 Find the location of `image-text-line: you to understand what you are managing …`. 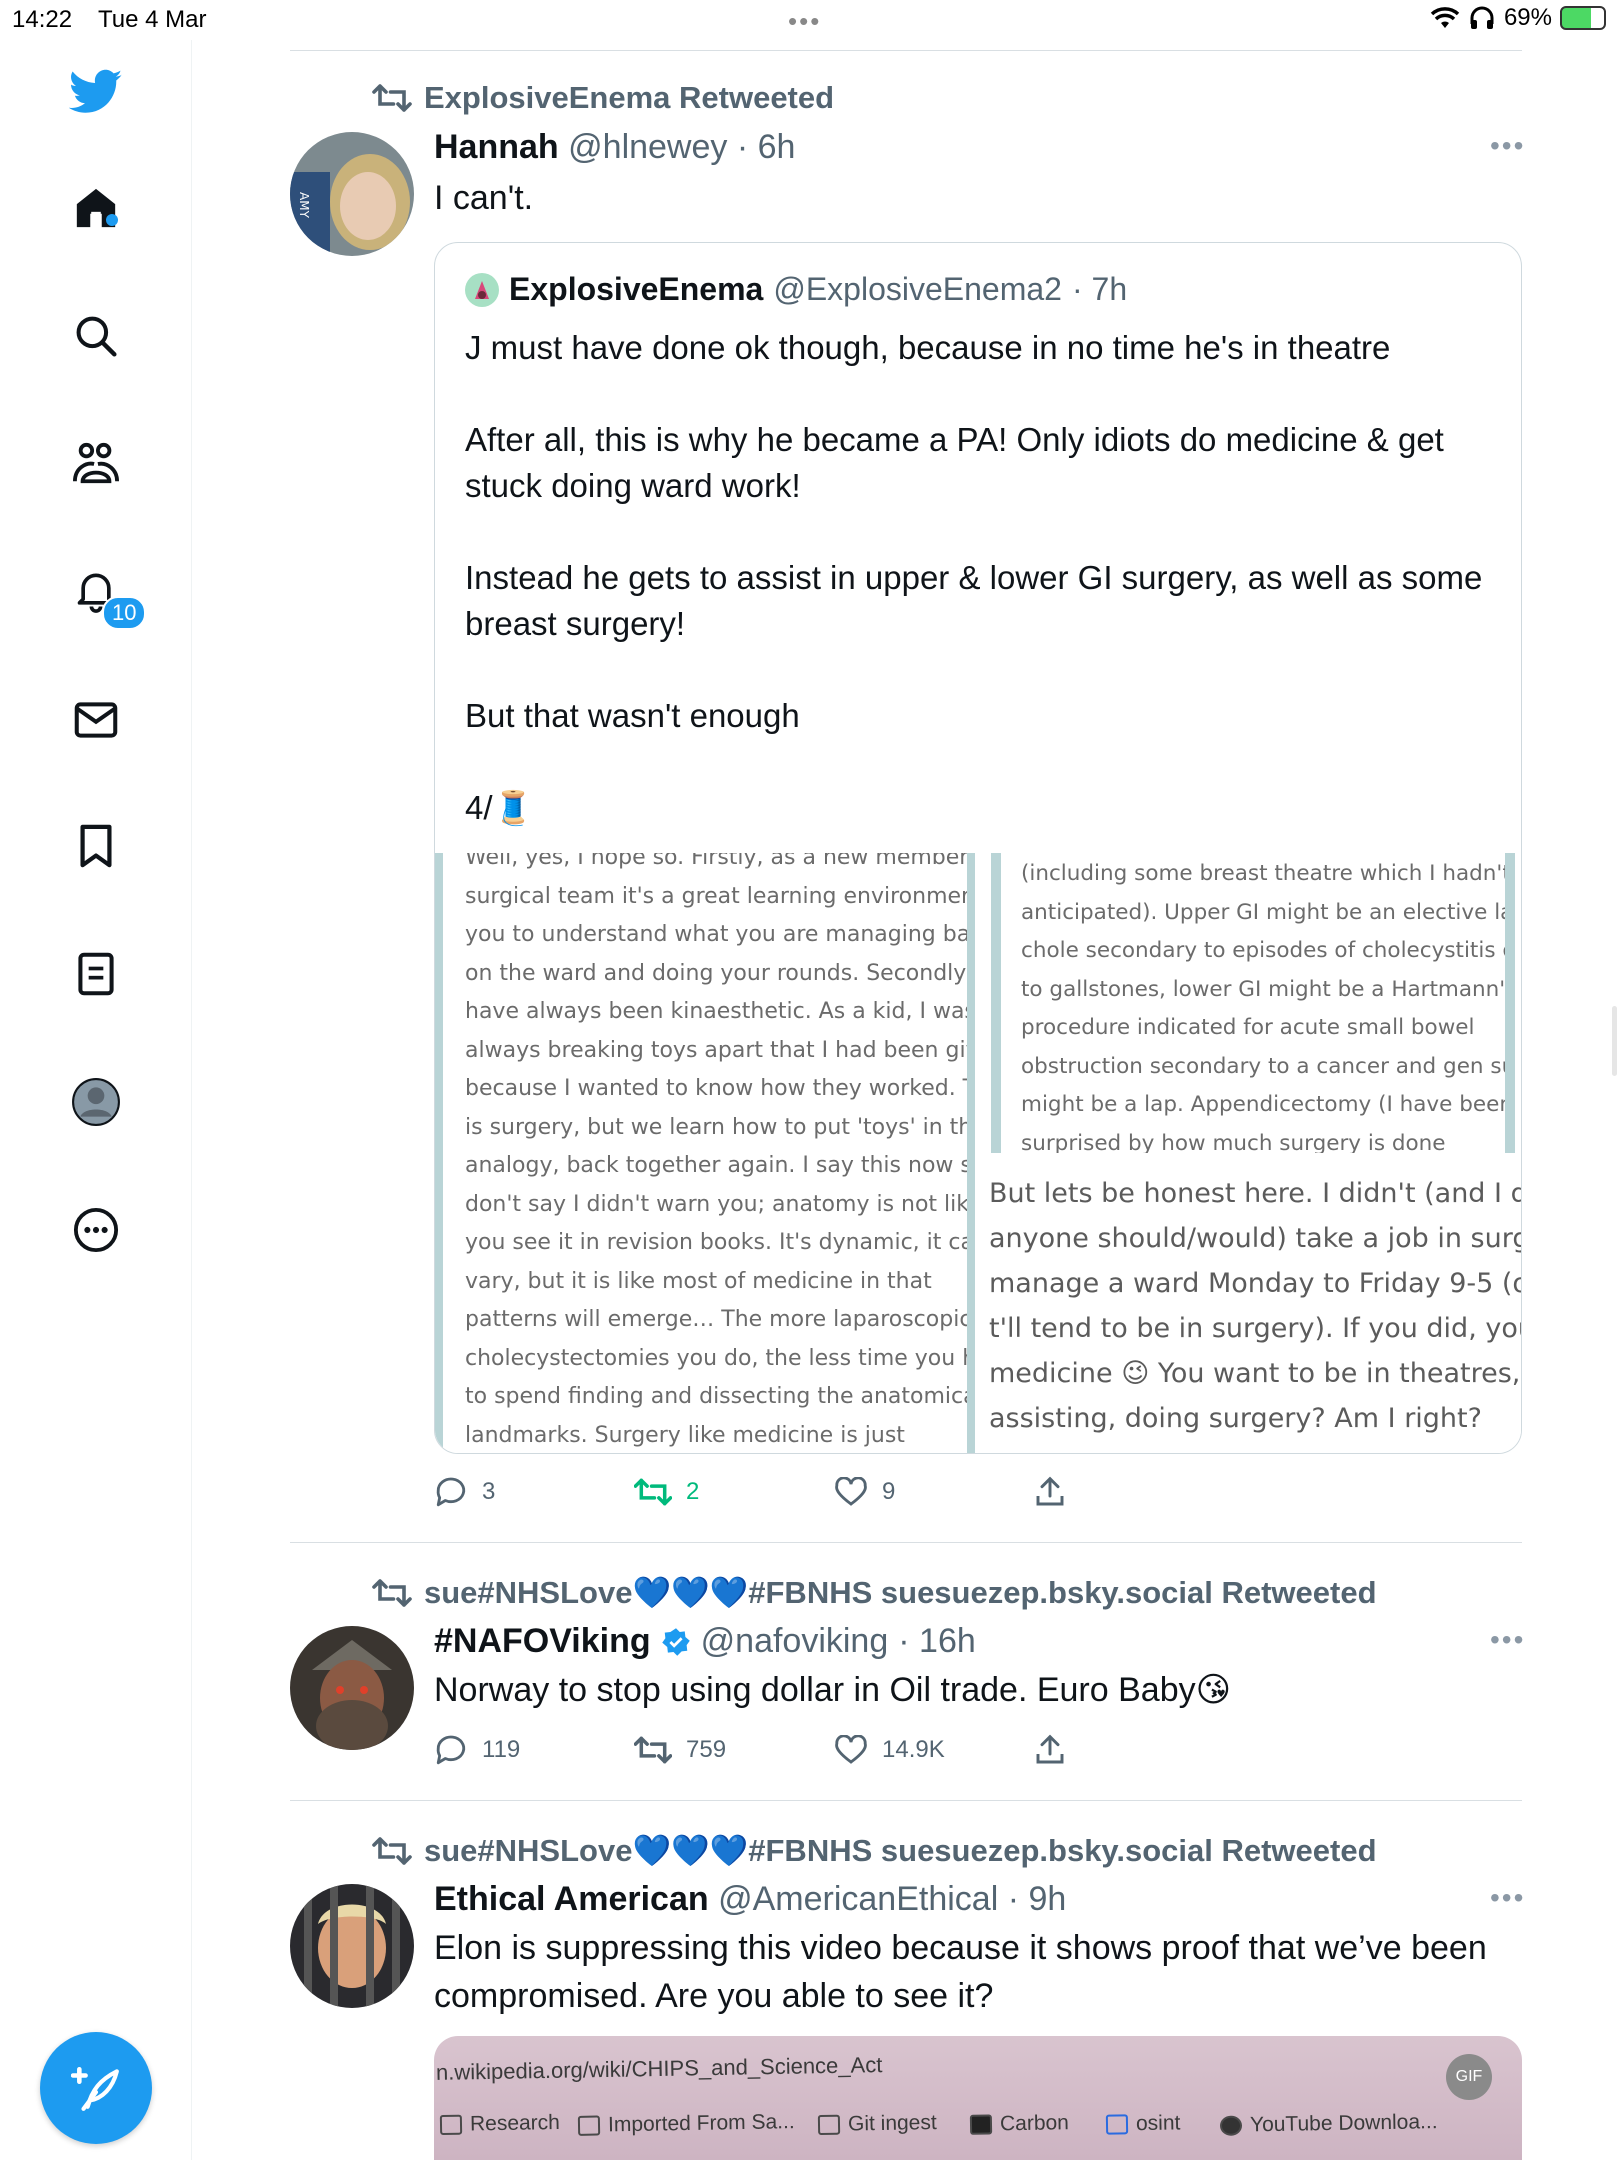

image-text-line: you to understand what you are managing … is located at coordinates (720, 934).